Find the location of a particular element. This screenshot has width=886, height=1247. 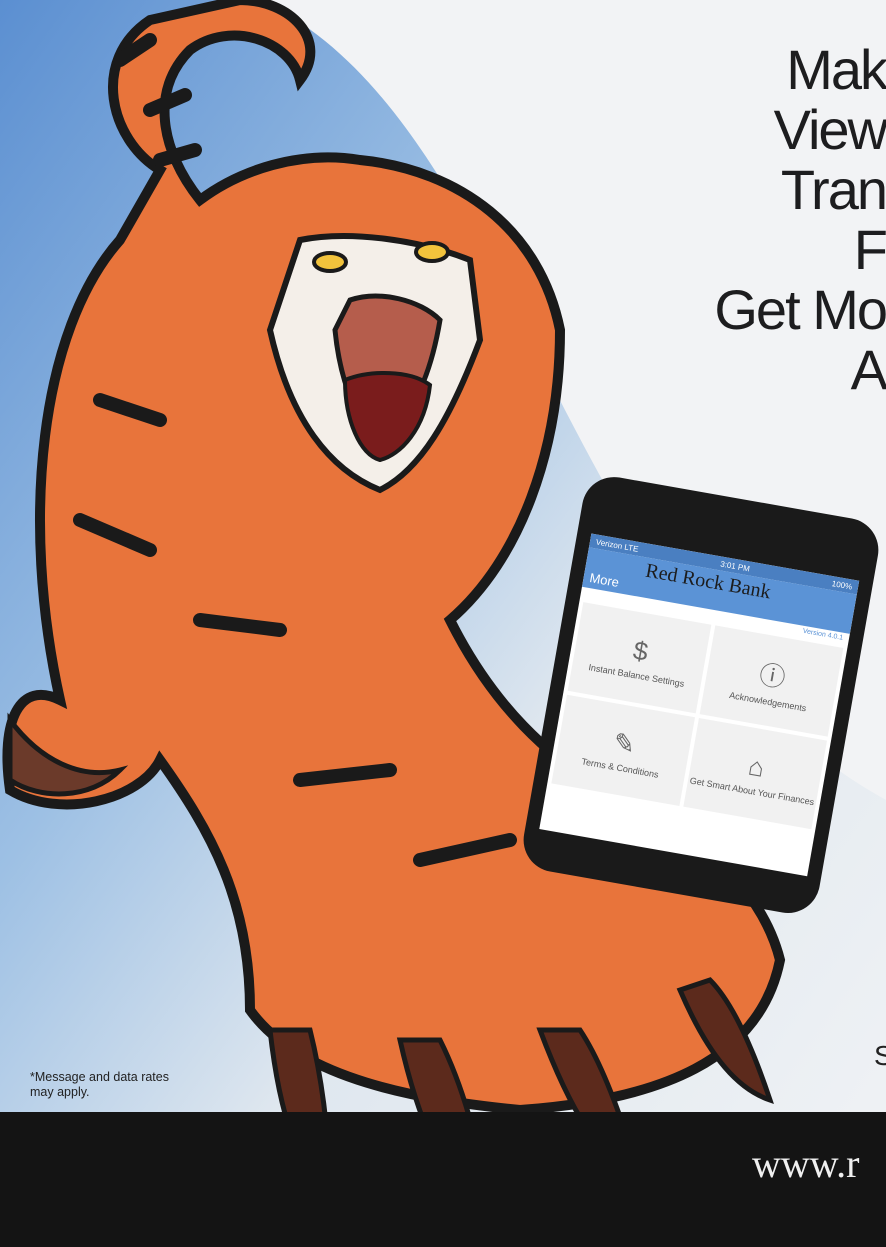

bank-icon: ⌂ is located at coordinates (756, 766).